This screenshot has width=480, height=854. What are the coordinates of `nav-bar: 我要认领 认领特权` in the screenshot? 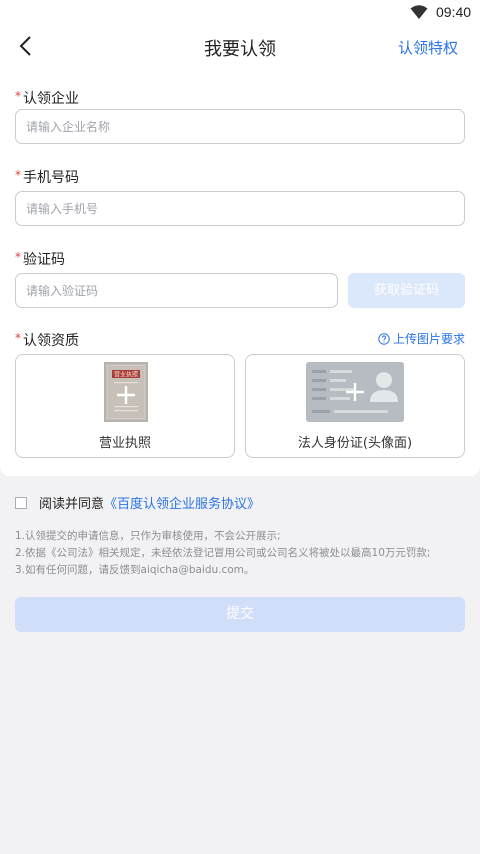 It's located at (240, 46).